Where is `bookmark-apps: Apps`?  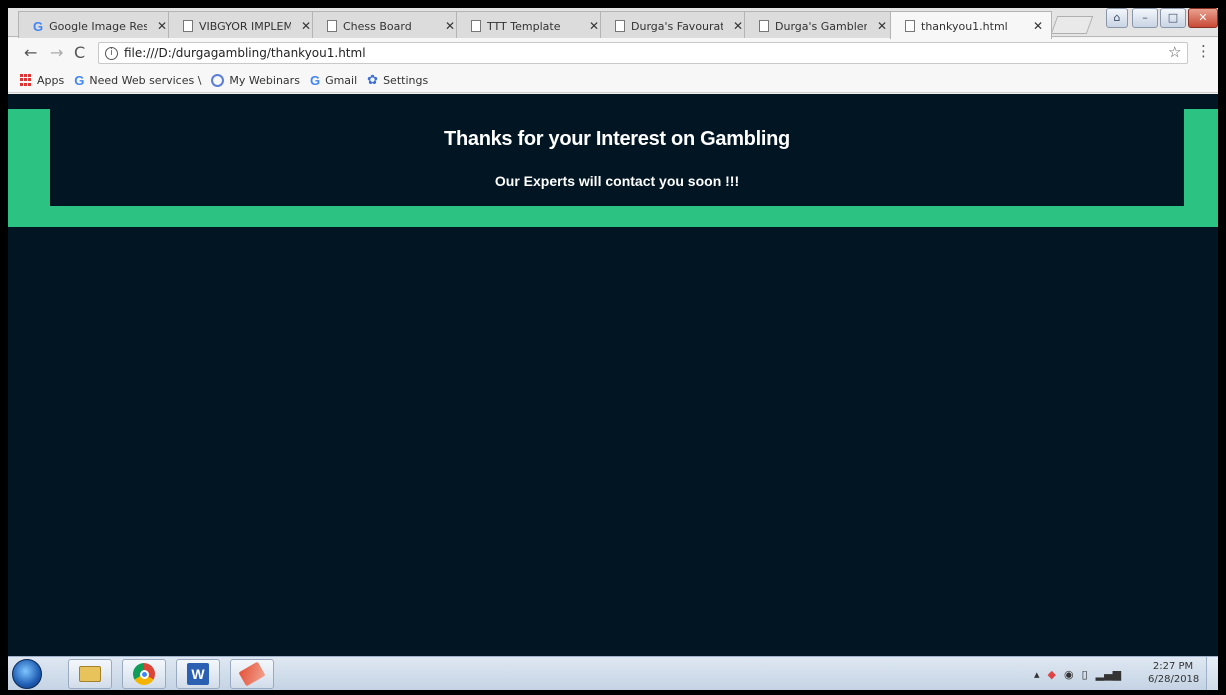
bookmark-apps: Apps is located at coordinates (42, 80).